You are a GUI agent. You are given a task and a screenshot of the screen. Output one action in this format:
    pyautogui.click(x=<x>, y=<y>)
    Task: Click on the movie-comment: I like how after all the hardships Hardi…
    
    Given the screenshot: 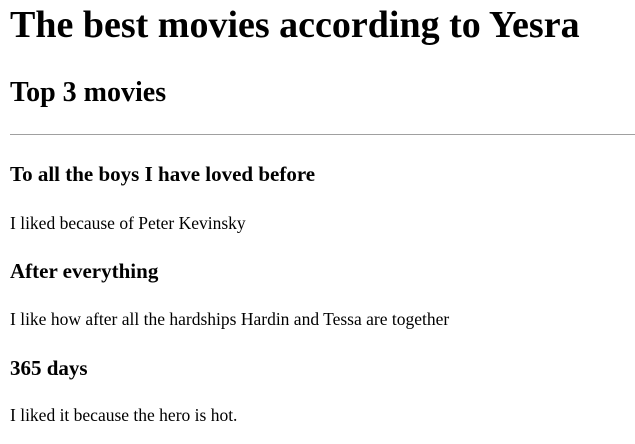 What is the action you would take?
    pyautogui.click(x=230, y=319)
    